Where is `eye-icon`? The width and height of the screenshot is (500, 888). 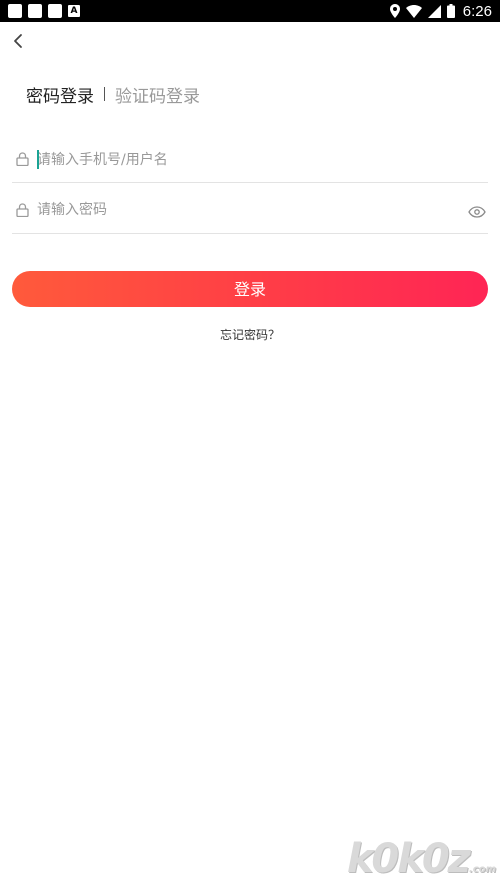 eye-icon is located at coordinates (477, 212).